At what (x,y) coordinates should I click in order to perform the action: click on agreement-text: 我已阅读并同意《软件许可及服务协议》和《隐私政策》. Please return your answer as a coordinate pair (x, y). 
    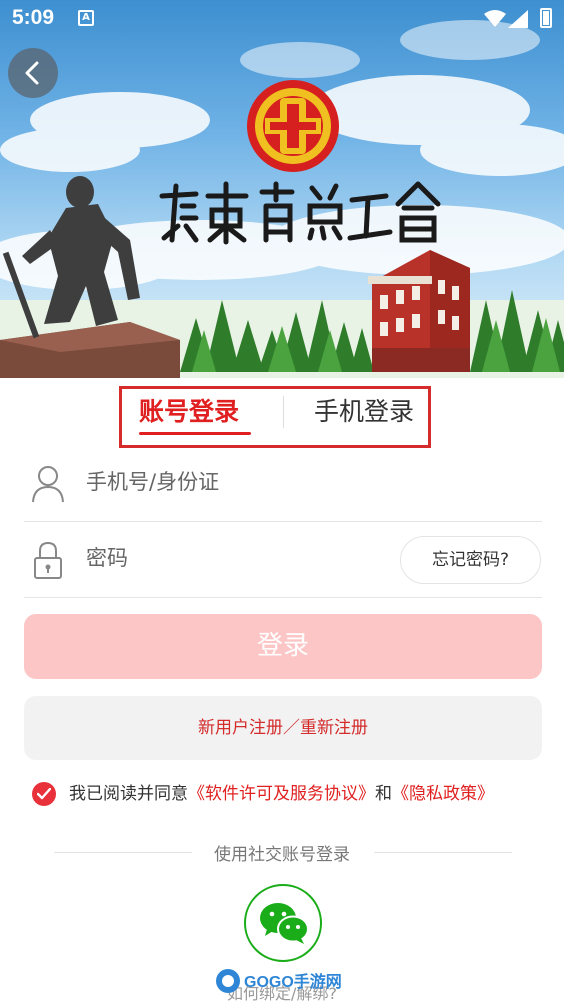
    Looking at the image, I should click on (281, 794).